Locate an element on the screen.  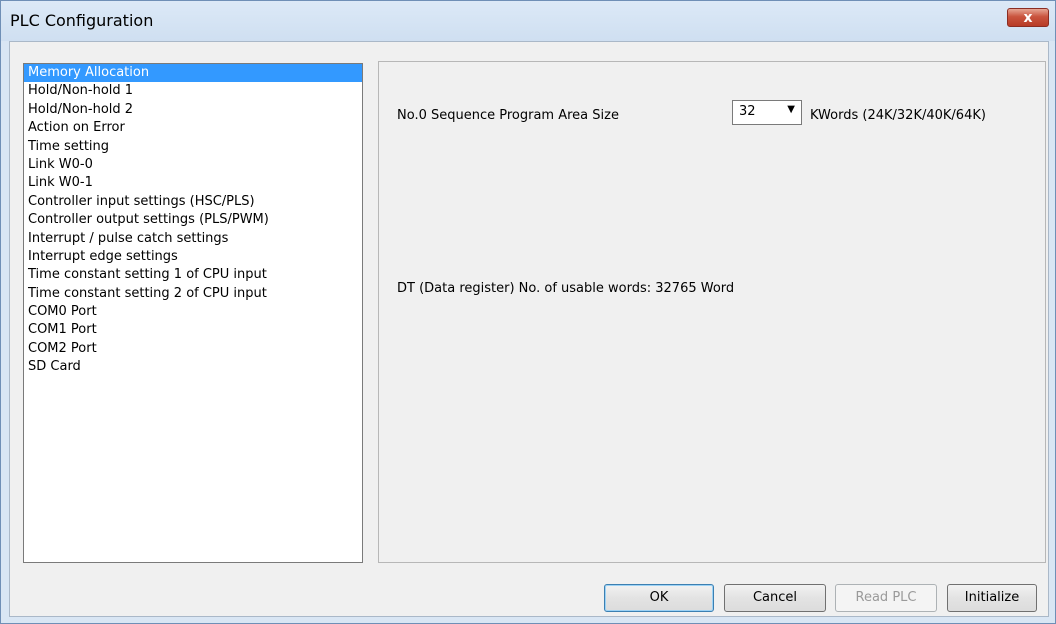
list-item-time-constant-2: Time constant setting 2 of CPU input is located at coordinates (193, 294).